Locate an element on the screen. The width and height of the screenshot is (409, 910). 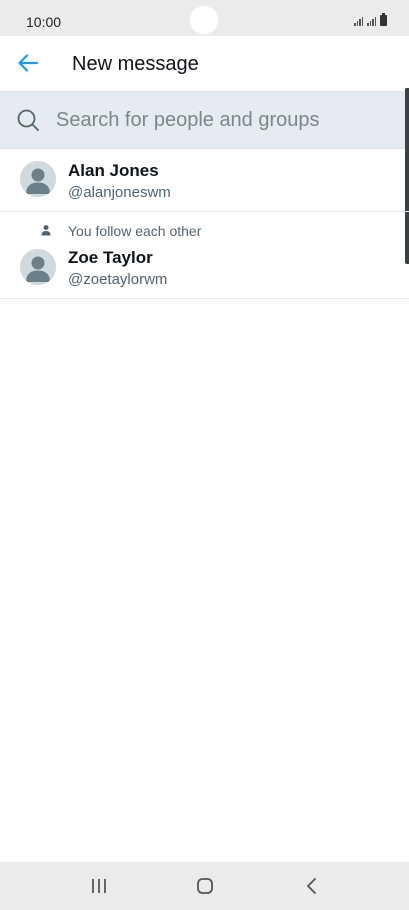
search-bar is located at coordinates (204, 120).